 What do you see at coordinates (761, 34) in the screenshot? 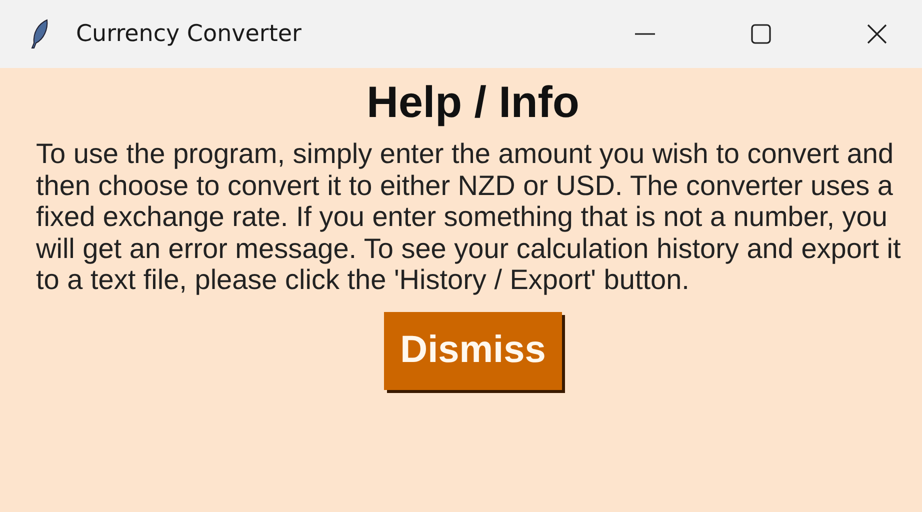
I see `maximize-icon` at bounding box center [761, 34].